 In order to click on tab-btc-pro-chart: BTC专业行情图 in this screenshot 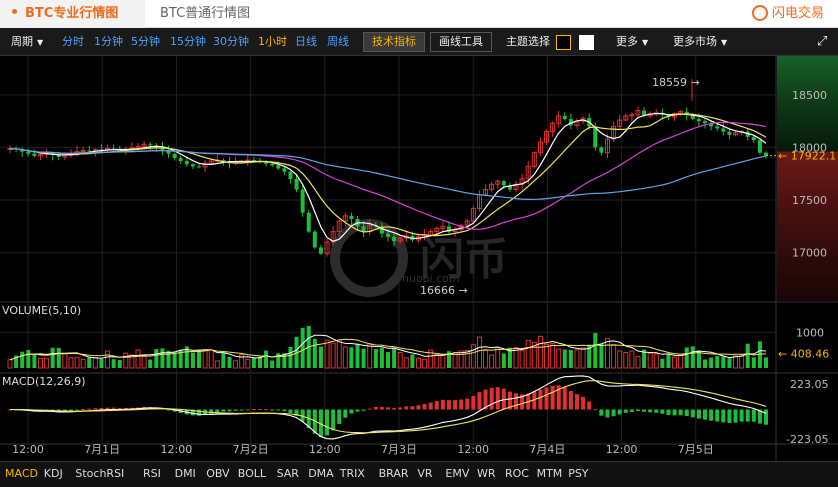, I will do `click(72, 14)`.